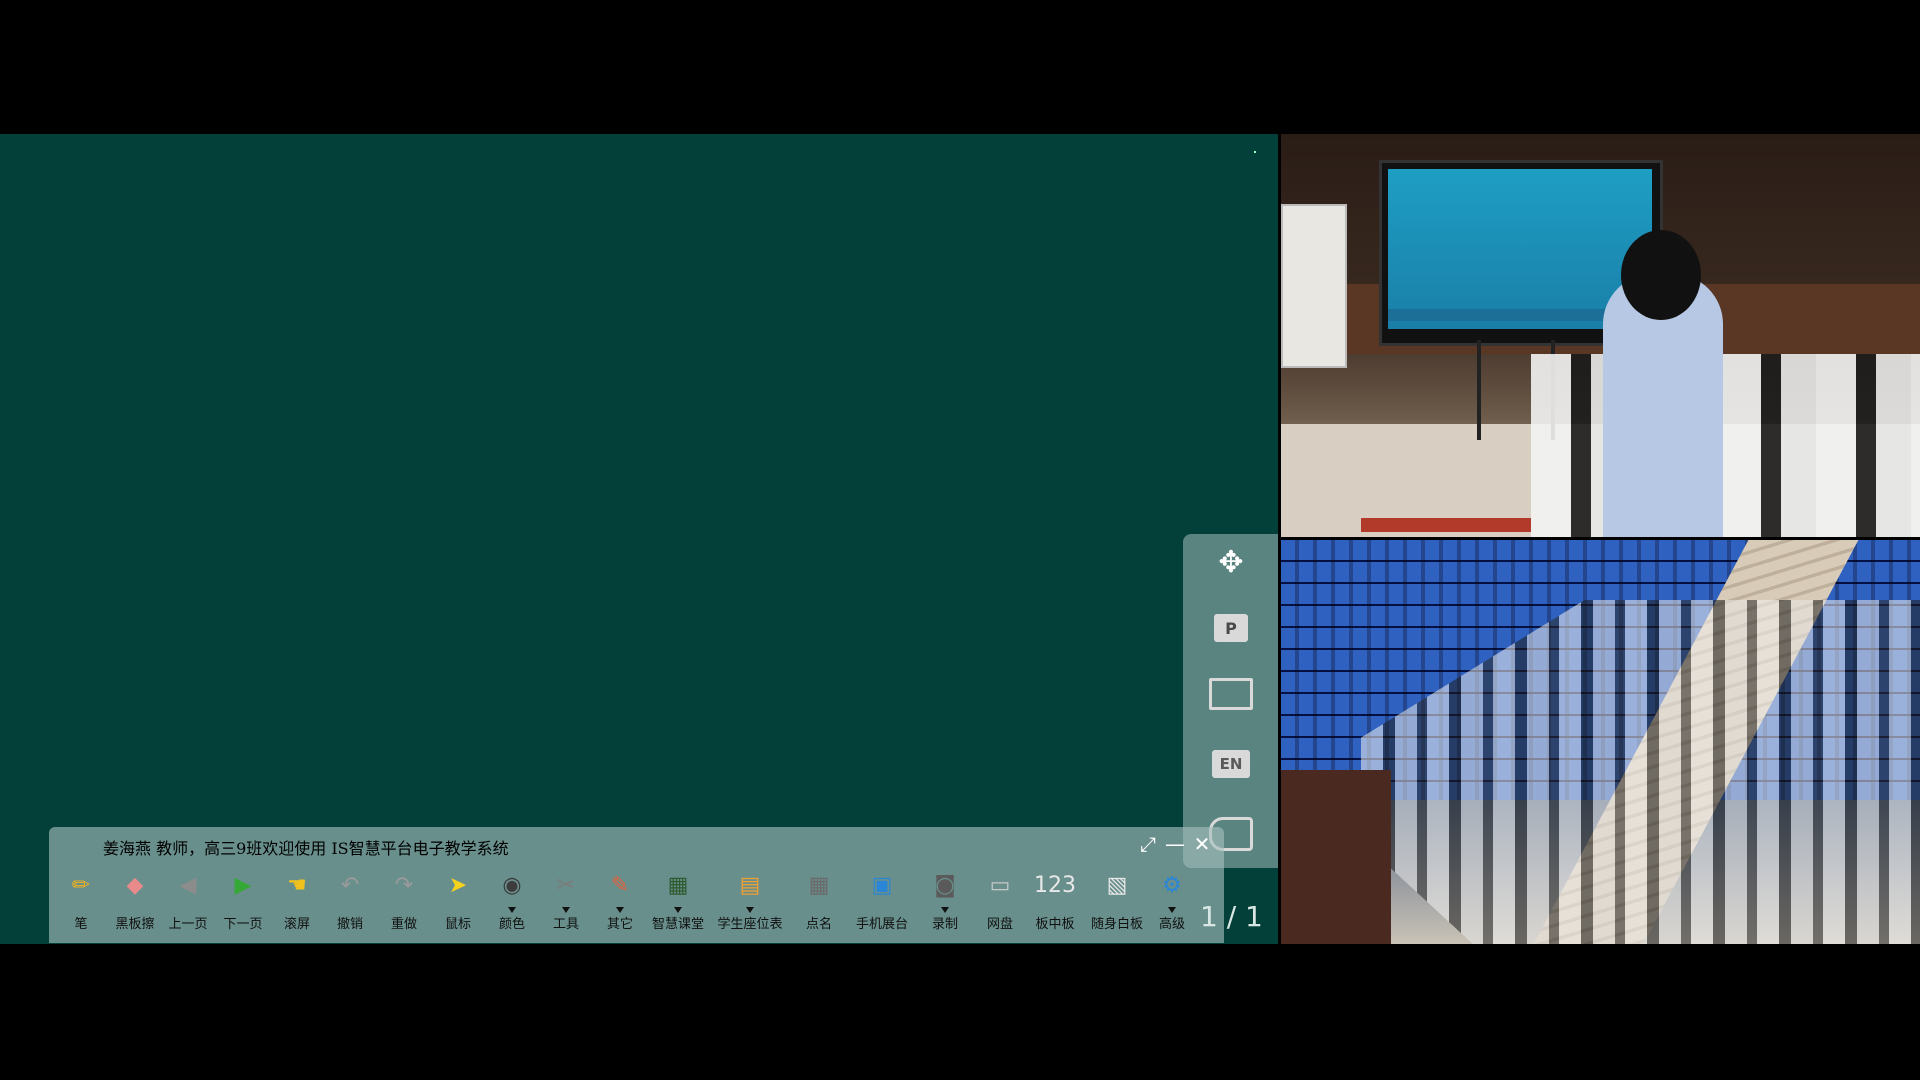 The image size is (1920, 1080). What do you see at coordinates (1116, 924) in the screenshot?
I see `tool-label: 随身白板` at bounding box center [1116, 924].